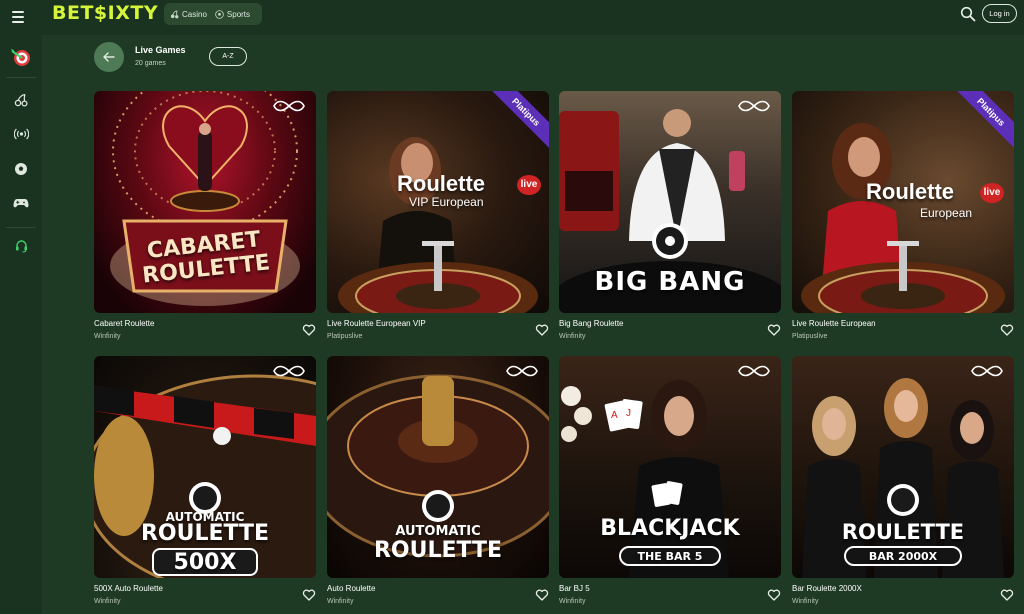 The height and width of the screenshot is (614, 1024). Describe the element at coordinates (124, 323) in the screenshot. I see `game-title: Cabaret Roulette` at that location.